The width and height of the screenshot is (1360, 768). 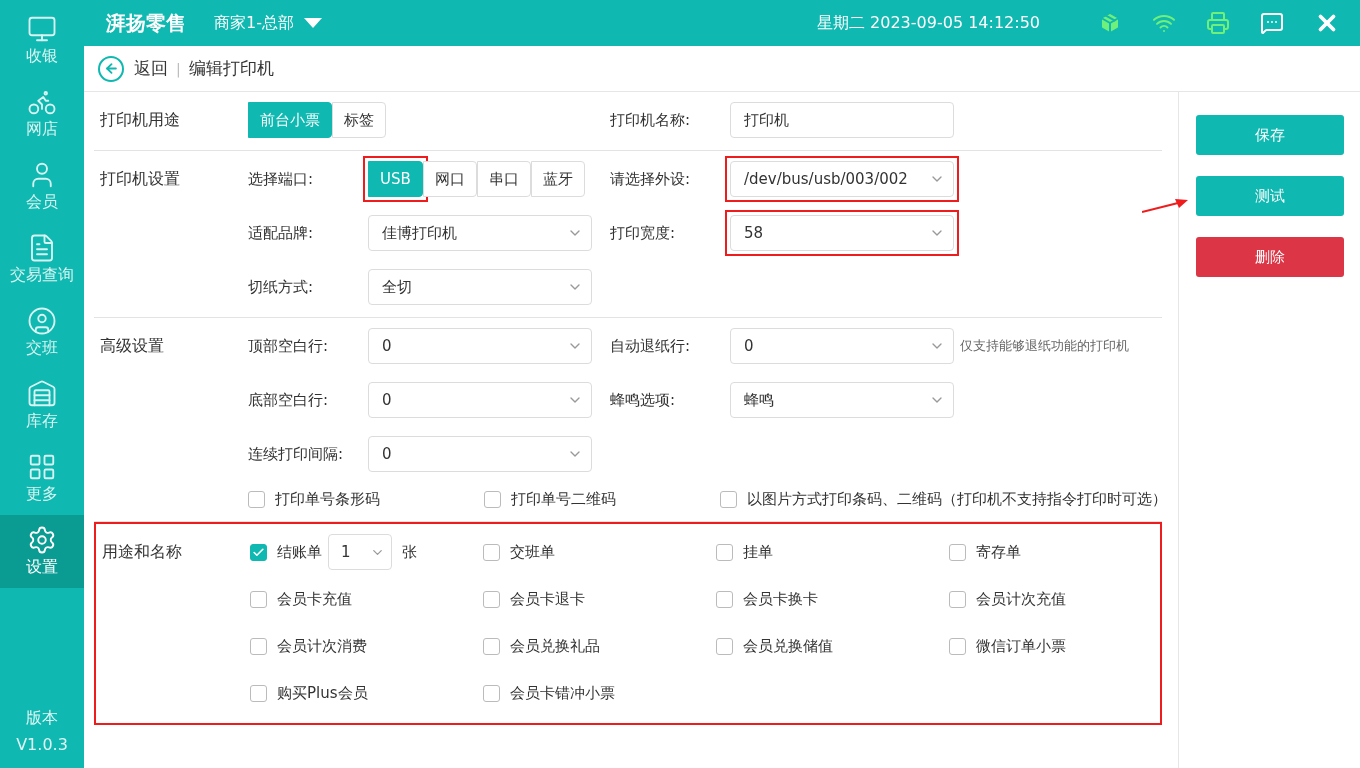 What do you see at coordinates (842, 233) in the screenshot?
I see `select-field: 58` at bounding box center [842, 233].